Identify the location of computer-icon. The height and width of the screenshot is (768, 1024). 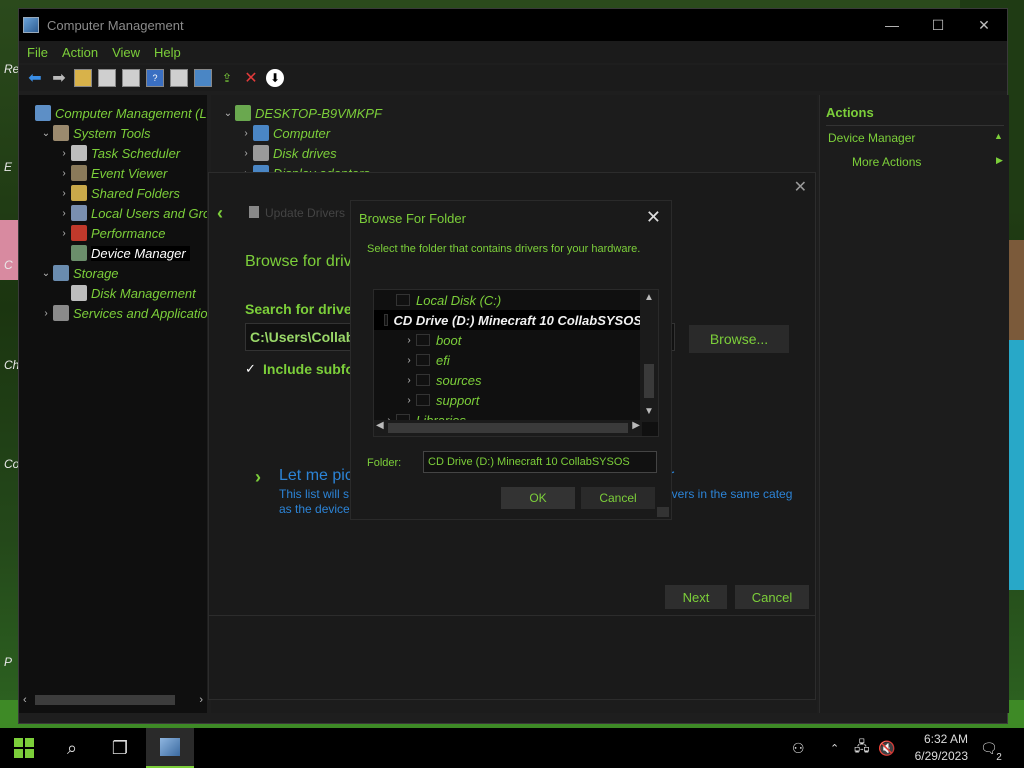
(203, 78).